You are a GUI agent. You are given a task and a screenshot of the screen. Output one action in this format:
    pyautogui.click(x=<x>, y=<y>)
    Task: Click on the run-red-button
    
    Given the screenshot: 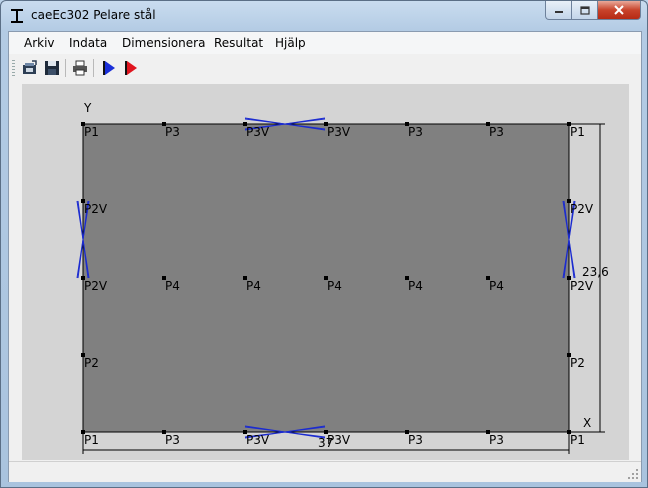 What is the action you would take?
    pyautogui.click(x=131, y=68)
    